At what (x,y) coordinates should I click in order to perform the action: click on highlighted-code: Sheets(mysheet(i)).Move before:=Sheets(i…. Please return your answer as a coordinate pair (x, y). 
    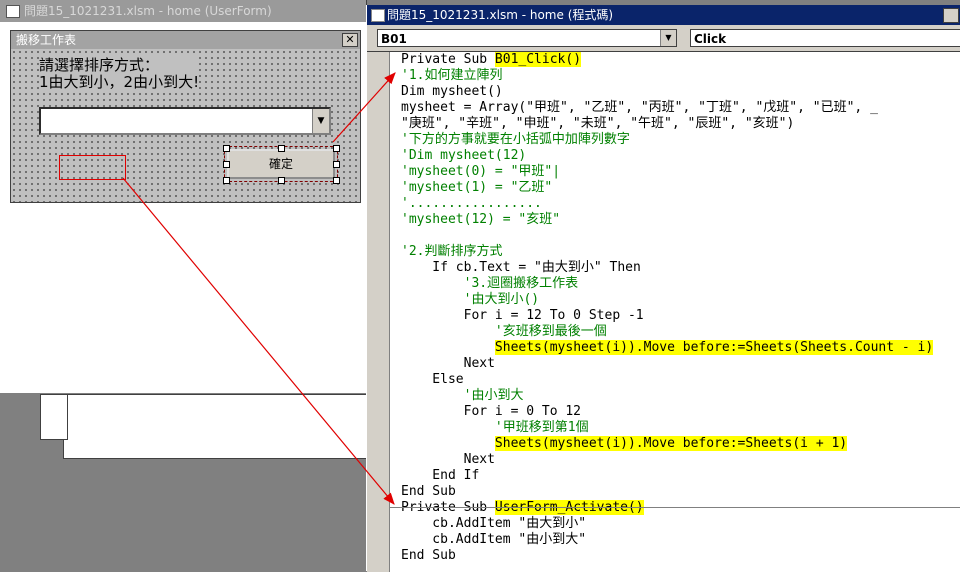
    Looking at the image, I should click on (671, 443).